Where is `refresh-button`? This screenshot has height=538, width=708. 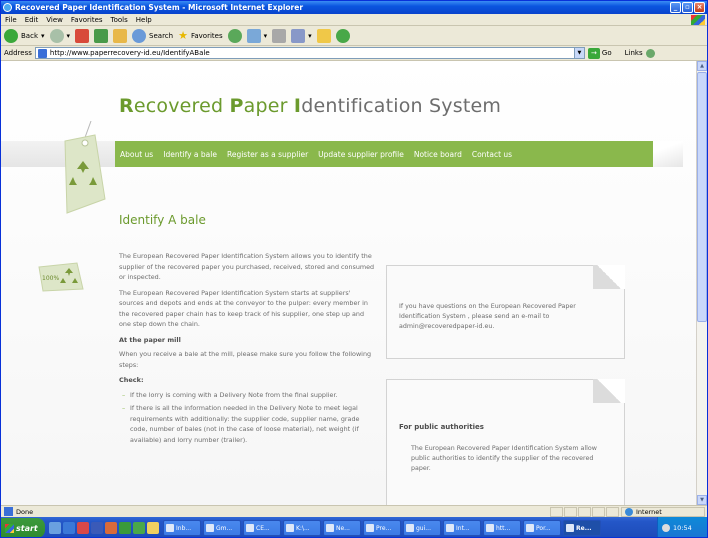
refresh-button is located at coordinates (101, 35).